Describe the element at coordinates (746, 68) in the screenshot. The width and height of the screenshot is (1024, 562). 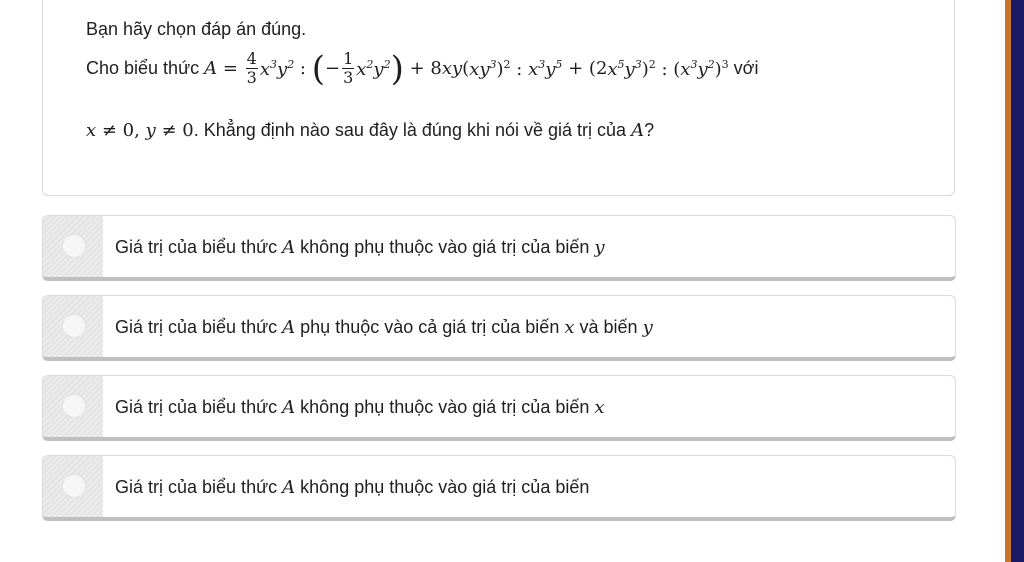
I see `question-suffix: với` at that location.